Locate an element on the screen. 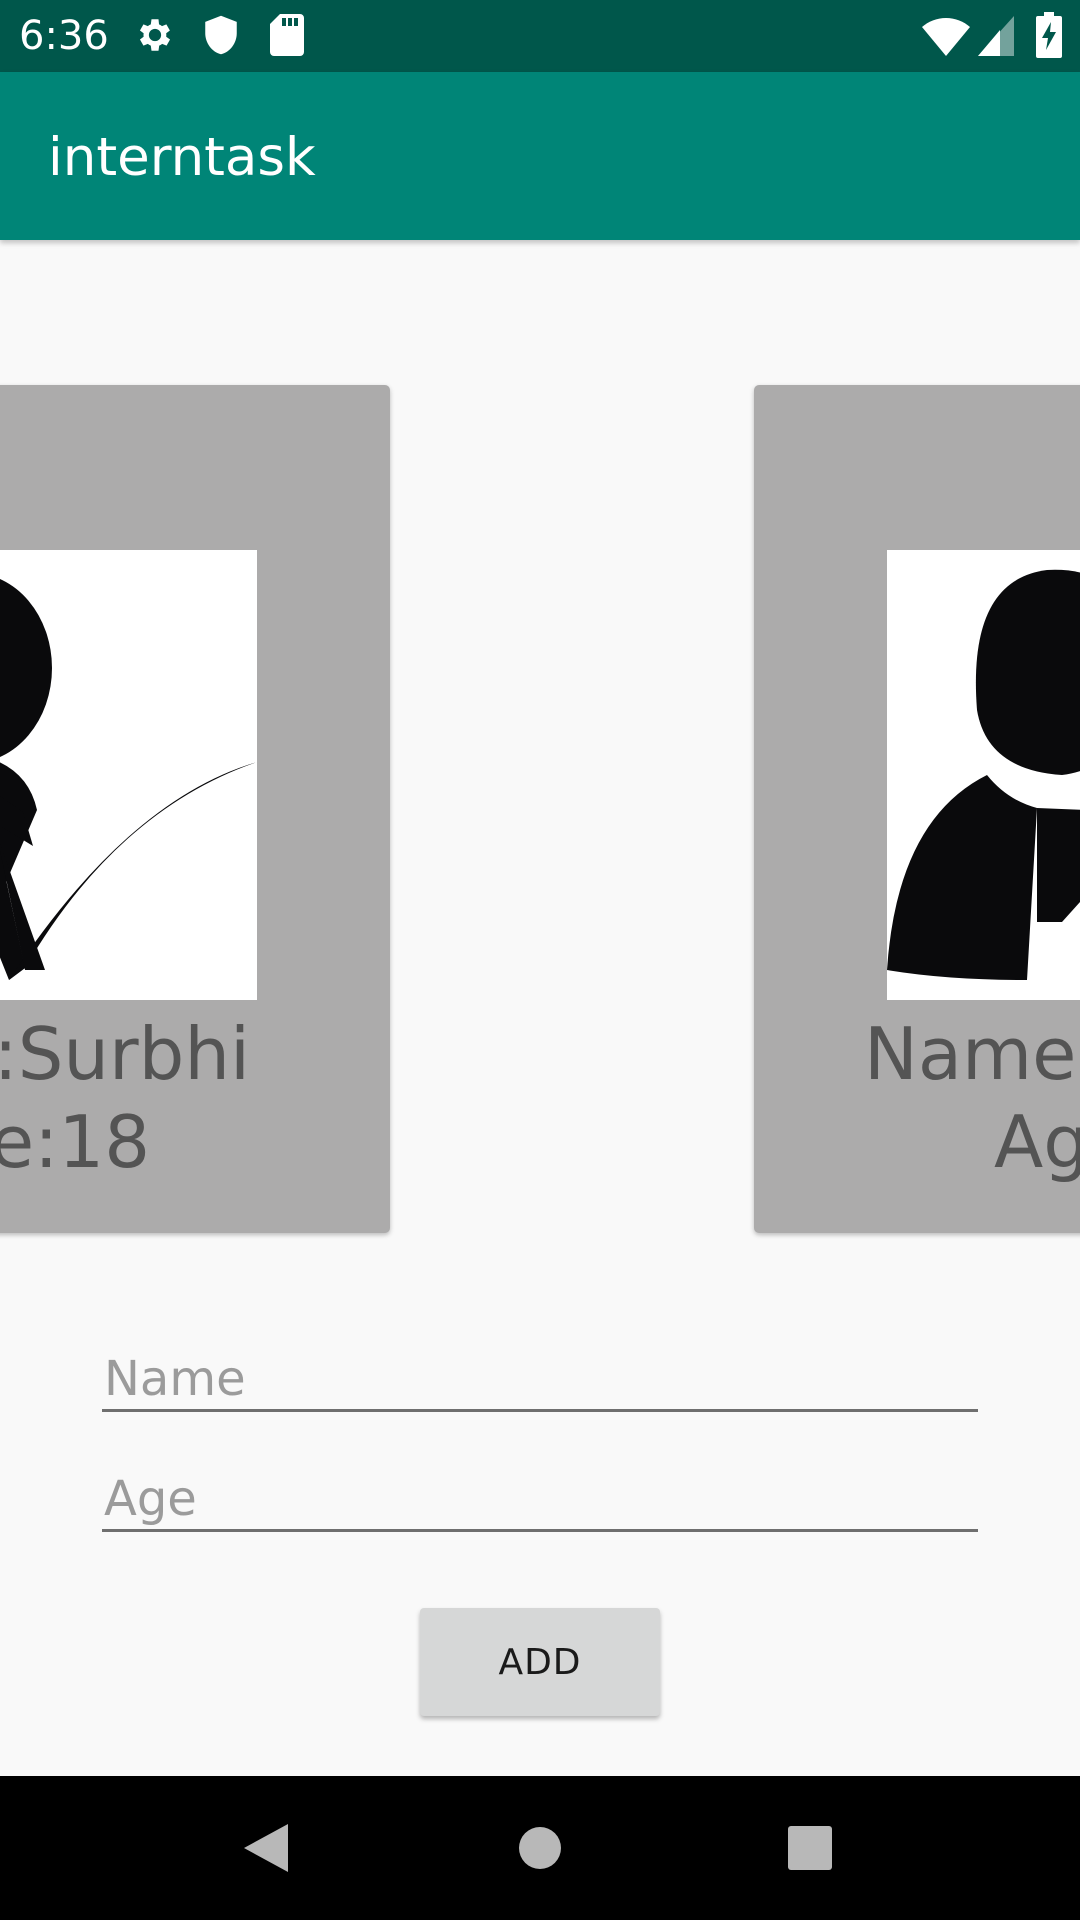 The width and height of the screenshot is (1080, 1920). back-icon is located at coordinates (268, 1848).